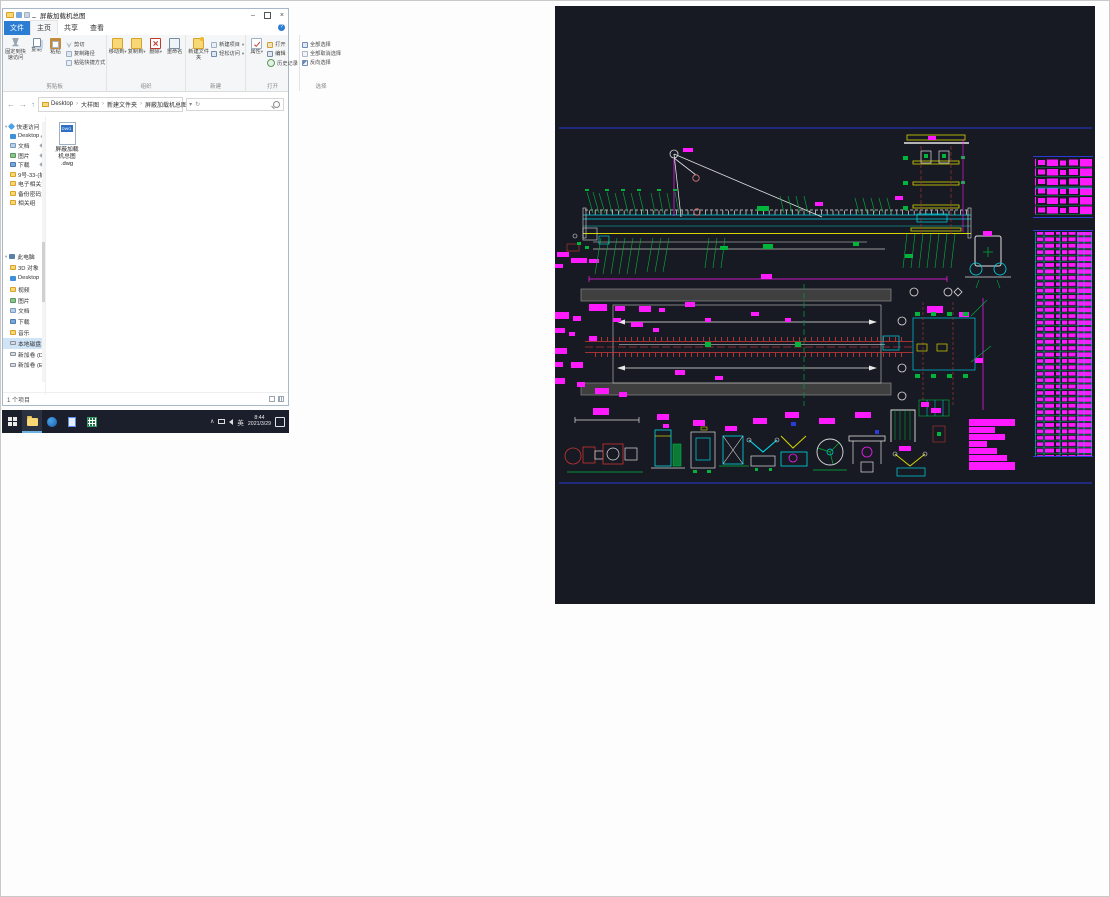  Describe the element at coordinates (227, 53) in the screenshot. I see `easy-access-button: 轻松访问 ▾` at that location.